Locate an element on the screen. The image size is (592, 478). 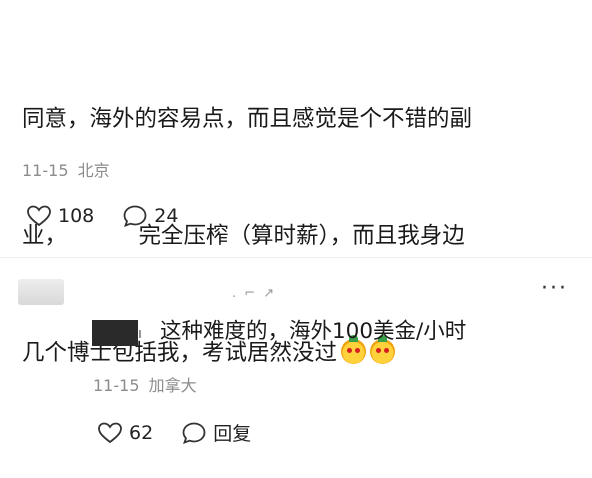
username: . ⌐ ↗ is located at coordinates (254, 293).